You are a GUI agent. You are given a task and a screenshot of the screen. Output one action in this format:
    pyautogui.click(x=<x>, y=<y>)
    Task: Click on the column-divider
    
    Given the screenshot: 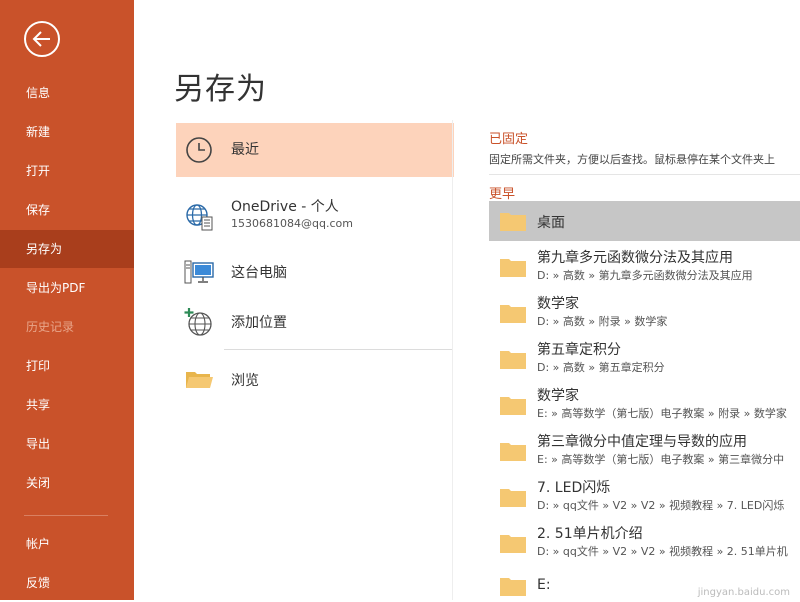 What is the action you would take?
    pyautogui.click(x=452, y=360)
    